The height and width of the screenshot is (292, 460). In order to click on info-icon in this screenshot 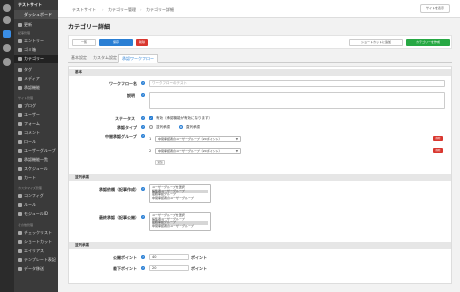, I will do `click(7, 62)`.